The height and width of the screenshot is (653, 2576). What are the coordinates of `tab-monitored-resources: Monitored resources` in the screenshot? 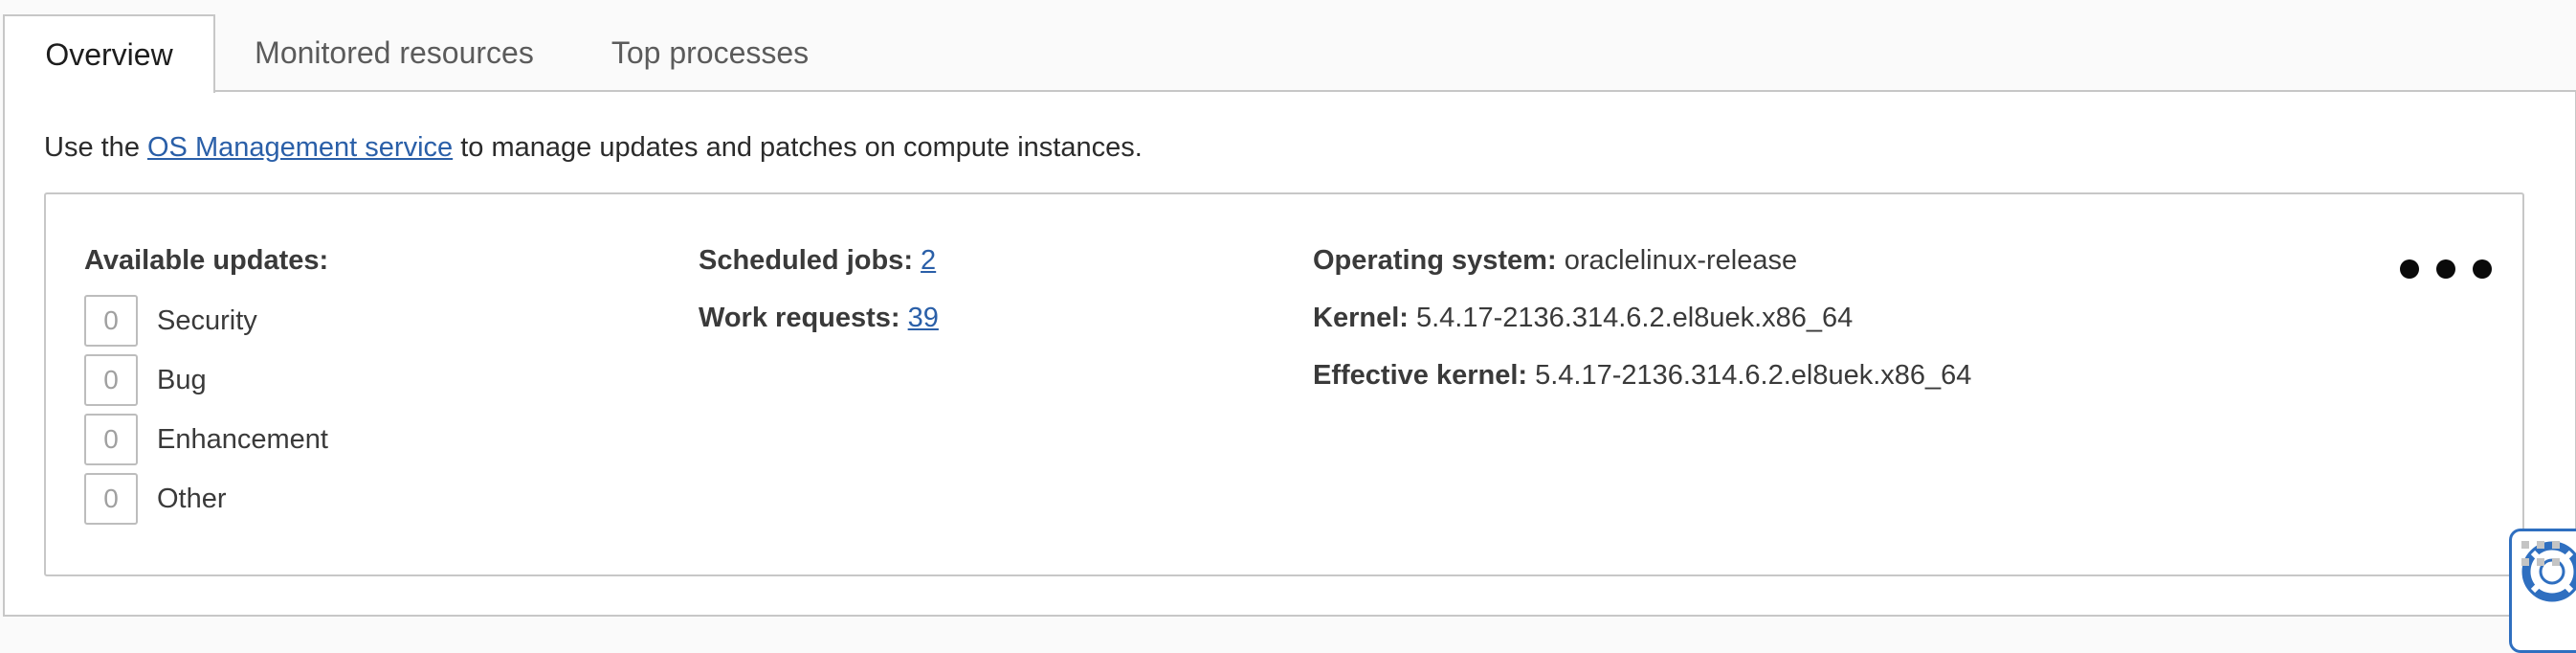 It's located at (394, 53).